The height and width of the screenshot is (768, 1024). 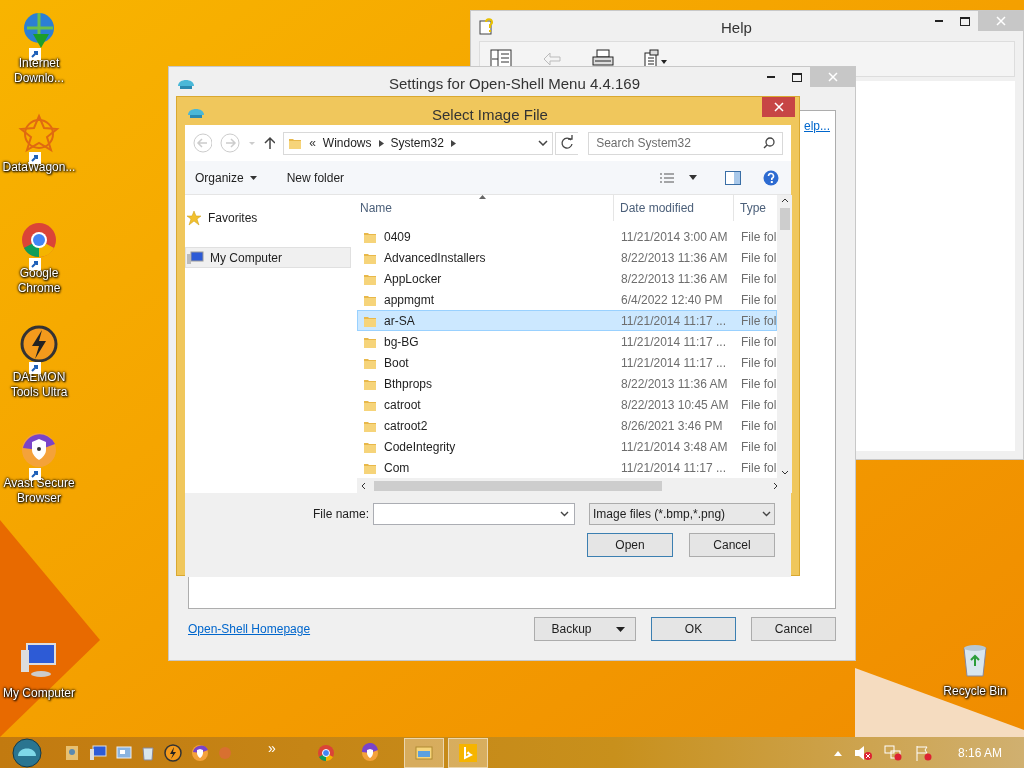 What do you see at coordinates (682, 514) in the screenshot?
I see `file-type-dropdown: Image files (*.bmp,*.png)` at bounding box center [682, 514].